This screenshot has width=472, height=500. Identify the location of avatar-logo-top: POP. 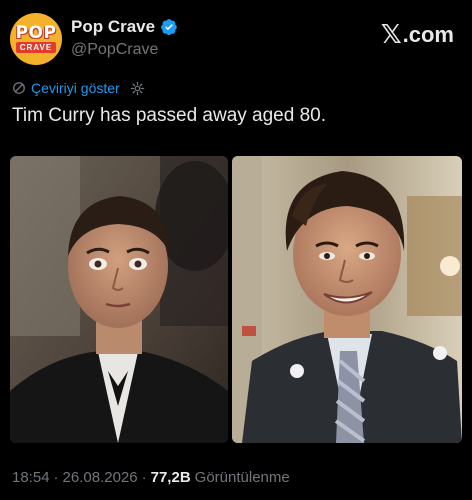
(36, 33).